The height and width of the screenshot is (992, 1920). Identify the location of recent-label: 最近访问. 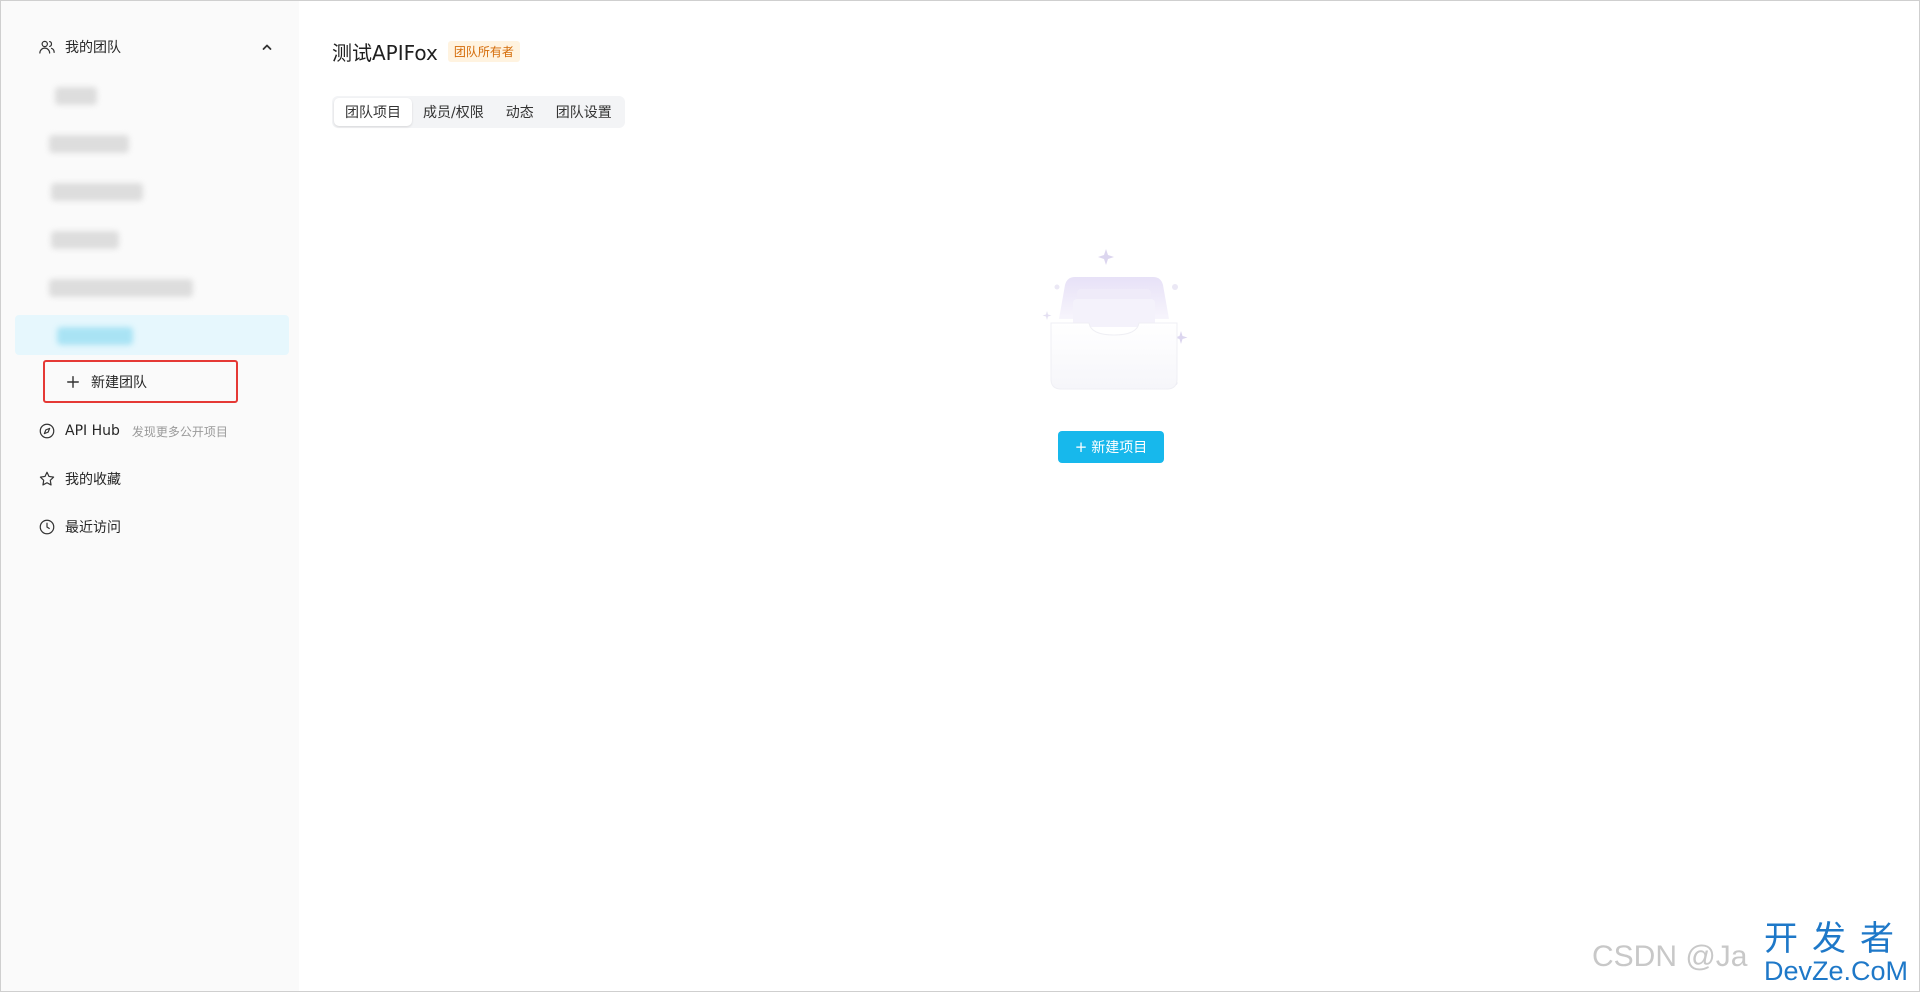
(93, 528).